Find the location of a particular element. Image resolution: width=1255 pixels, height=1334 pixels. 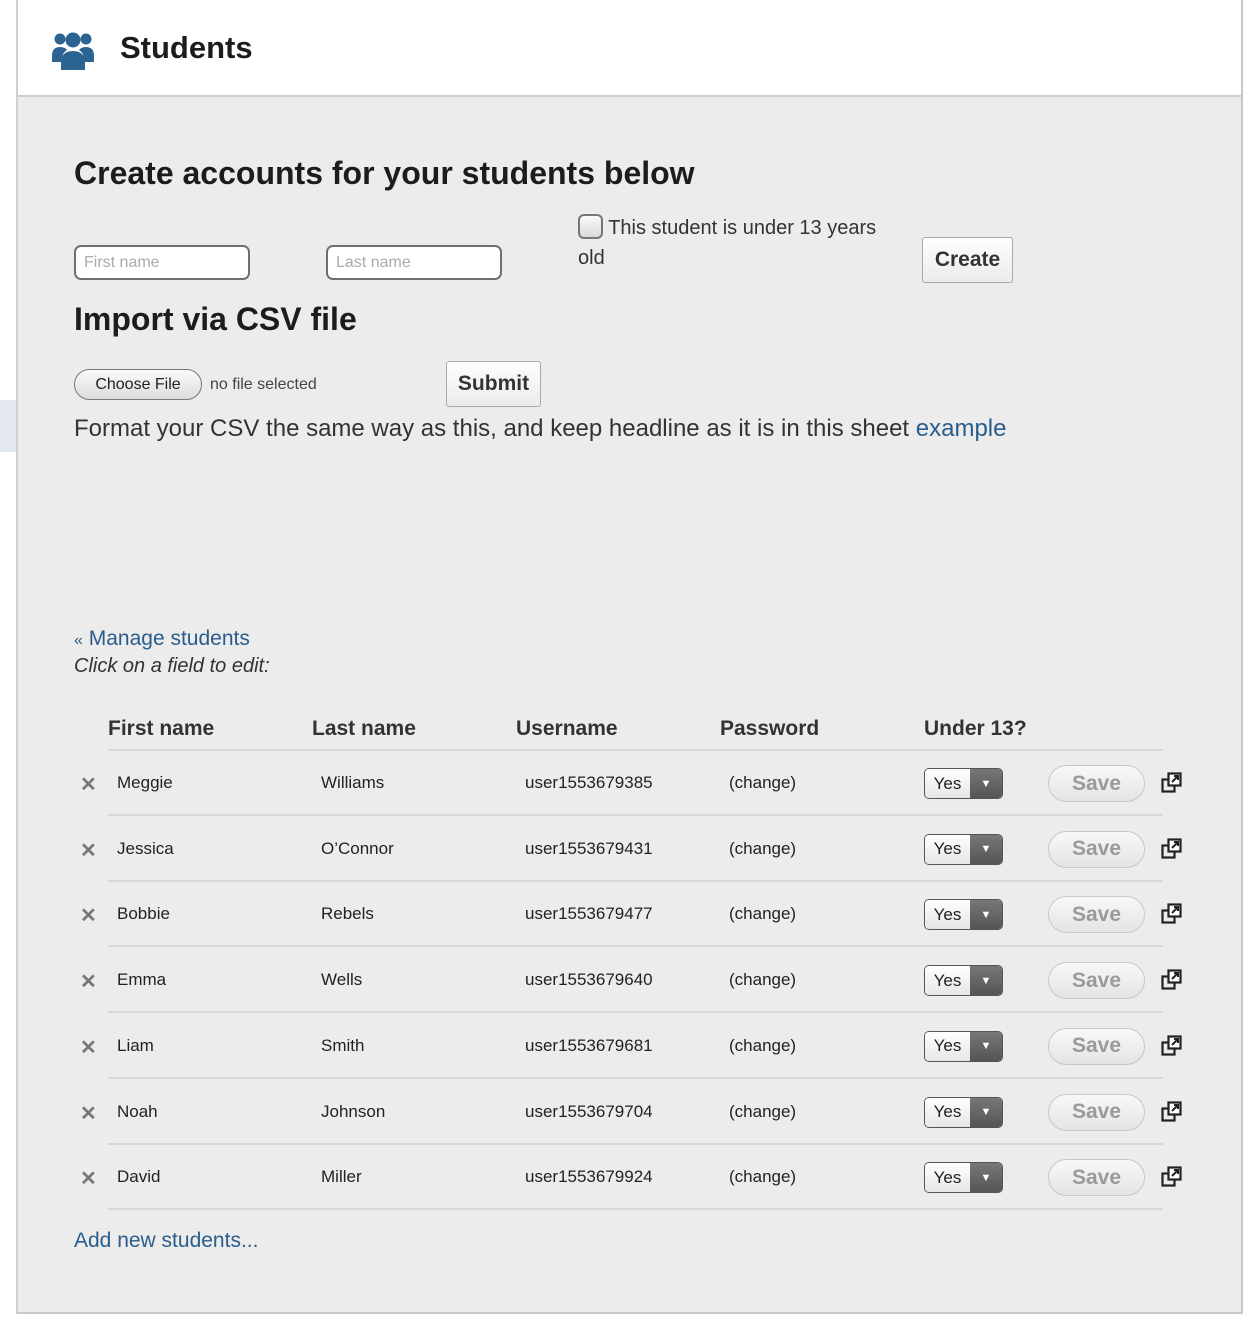

cell-last-name: Smith is located at coordinates (342, 1046).